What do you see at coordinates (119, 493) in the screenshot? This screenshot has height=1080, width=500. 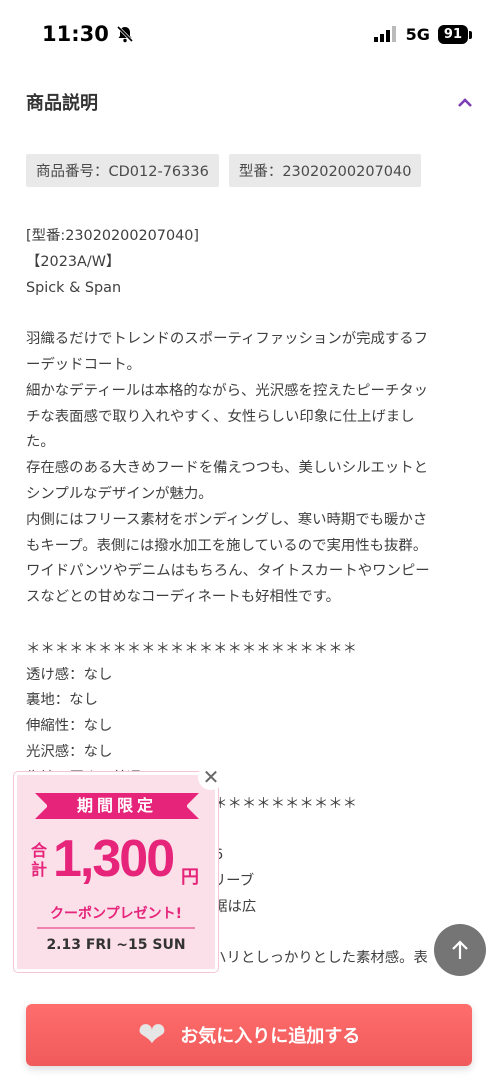 I see `description-line: シンプルなデザインが魅力。` at bounding box center [119, 493].